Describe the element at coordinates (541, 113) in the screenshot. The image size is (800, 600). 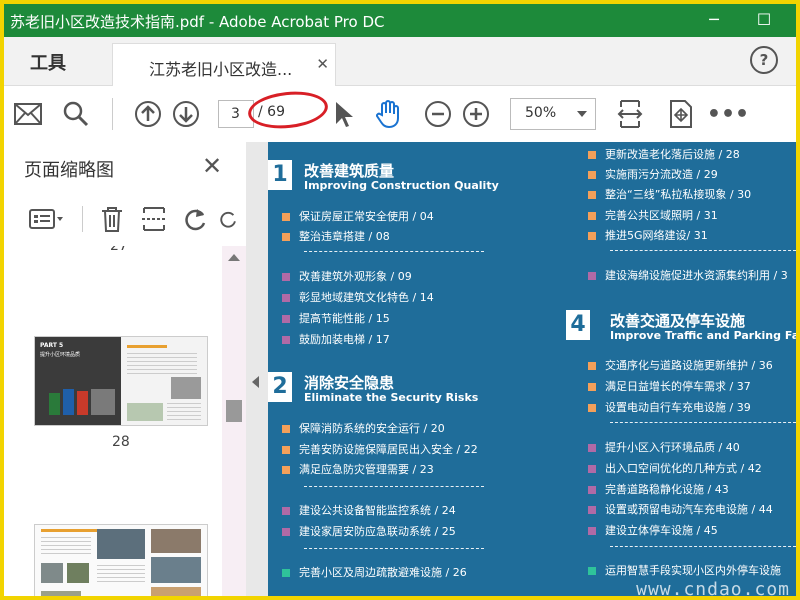
I see `zoom-value: 50%` at that location.